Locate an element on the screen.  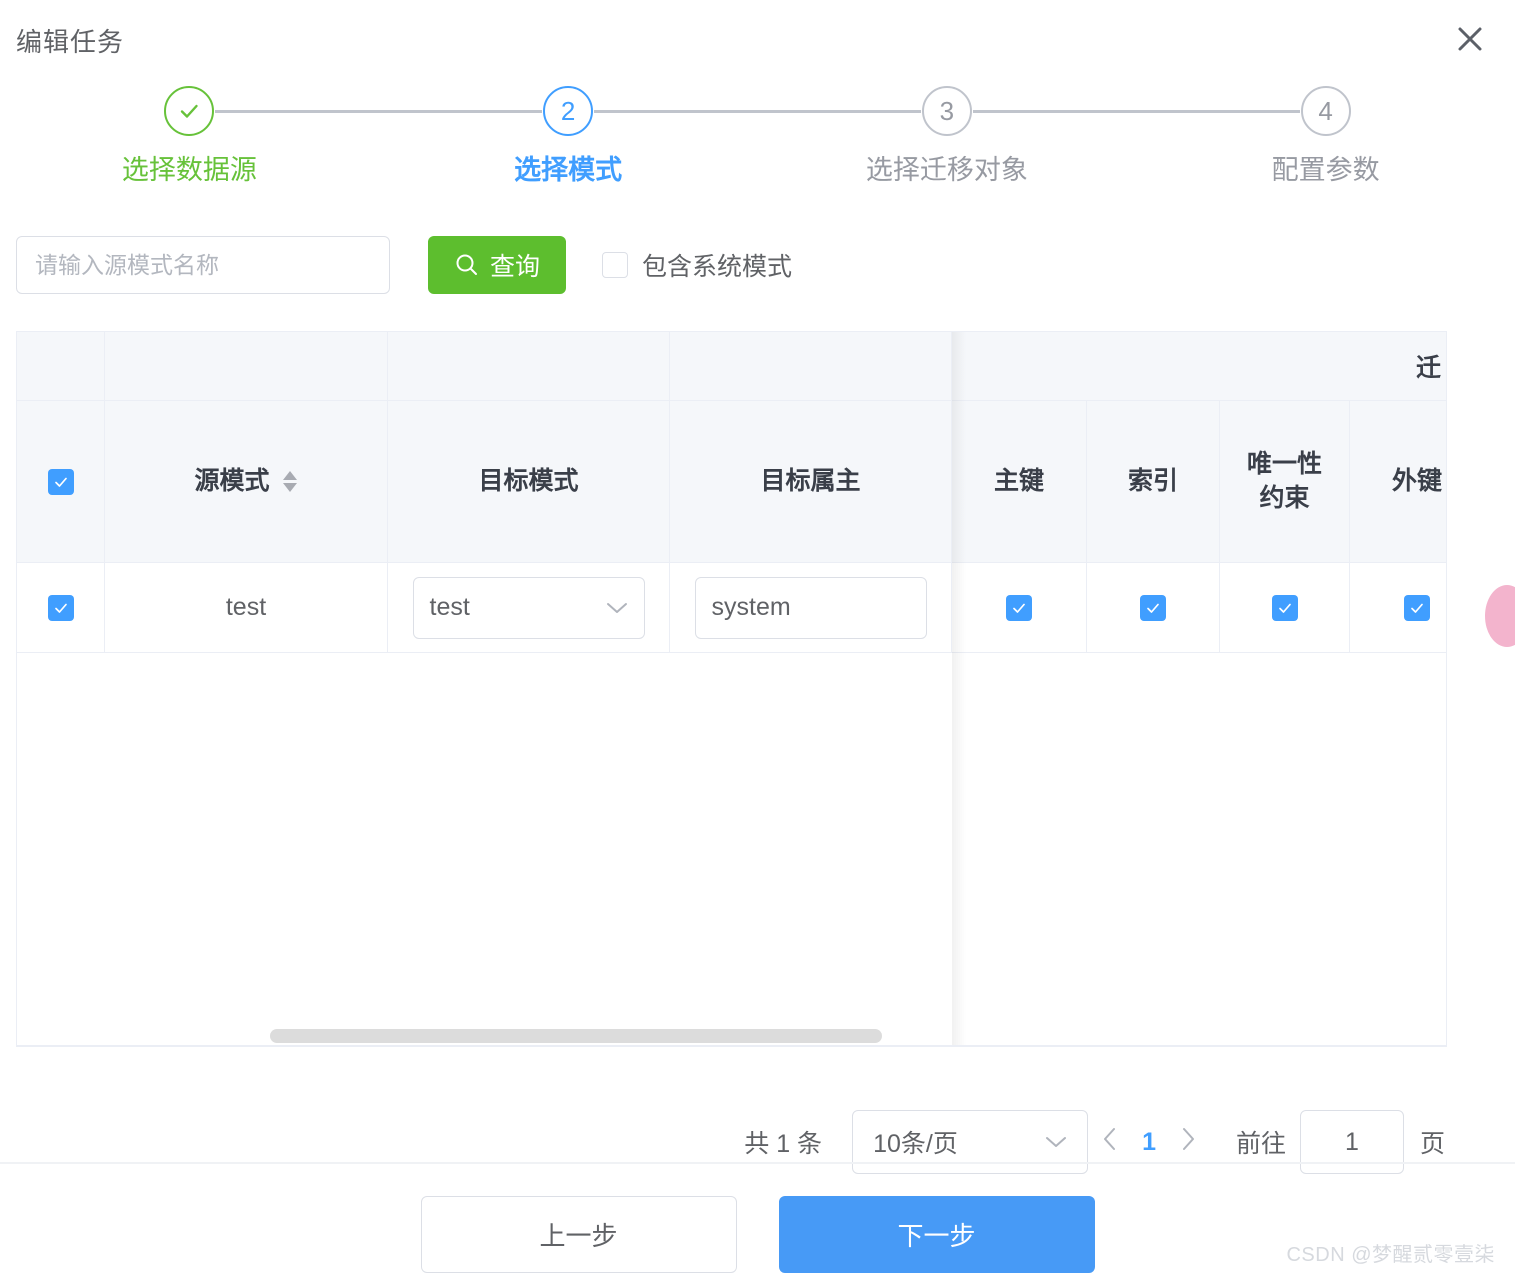
horizontal-scrollbar is located at coordinates (576, 1036).